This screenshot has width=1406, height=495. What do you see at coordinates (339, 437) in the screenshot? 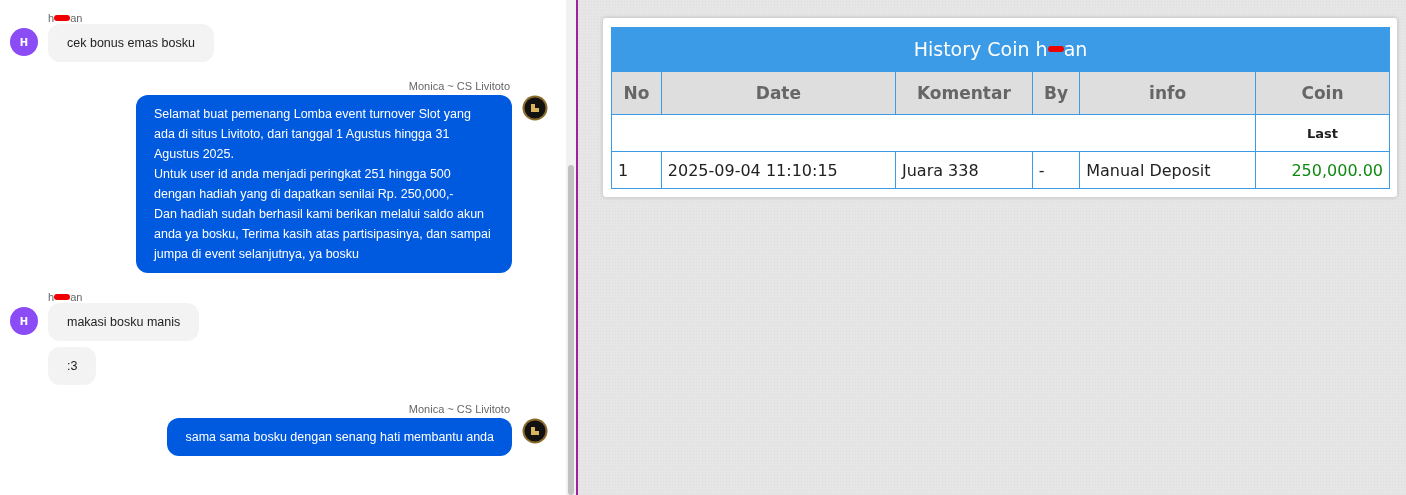
I see `message-bubble: sama sama bosku dengan senang hati membantu anda` at bounding box center [339, 437].